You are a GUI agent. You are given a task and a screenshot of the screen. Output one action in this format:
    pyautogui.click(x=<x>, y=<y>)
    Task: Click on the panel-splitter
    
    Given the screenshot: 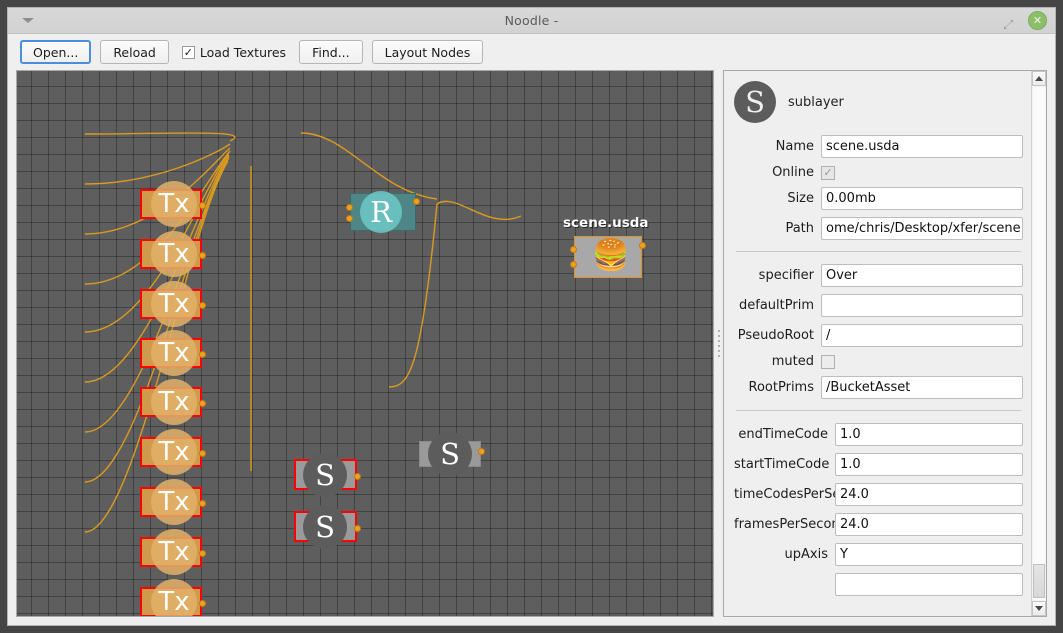 What is the action you would take?
    pyautogui.click(x=718, y=343)
    